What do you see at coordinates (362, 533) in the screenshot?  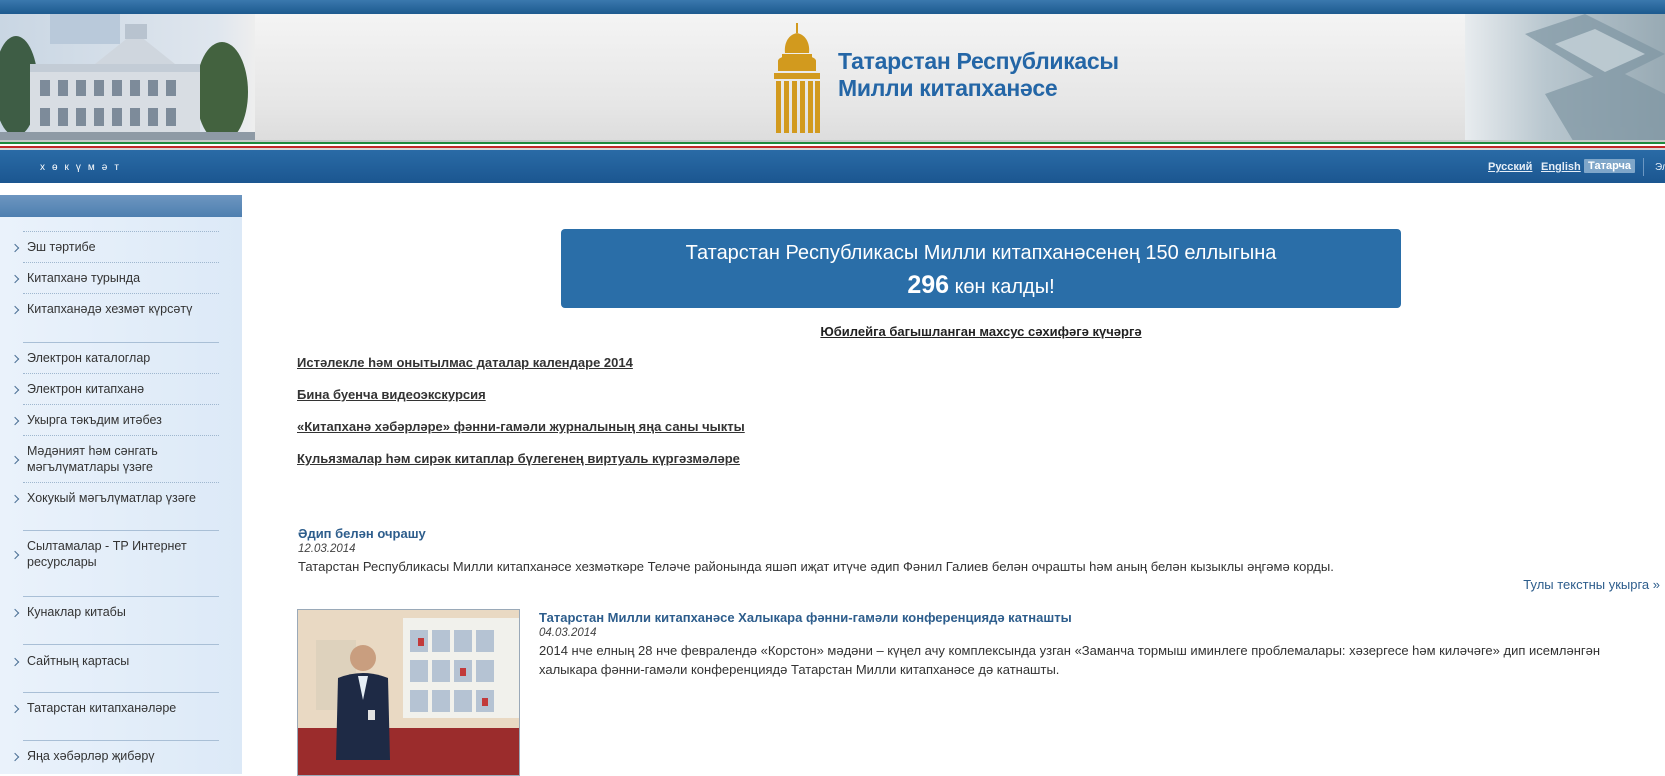 I see `news-title: Әдип белән очрашу` at bounding box center [362, 533].